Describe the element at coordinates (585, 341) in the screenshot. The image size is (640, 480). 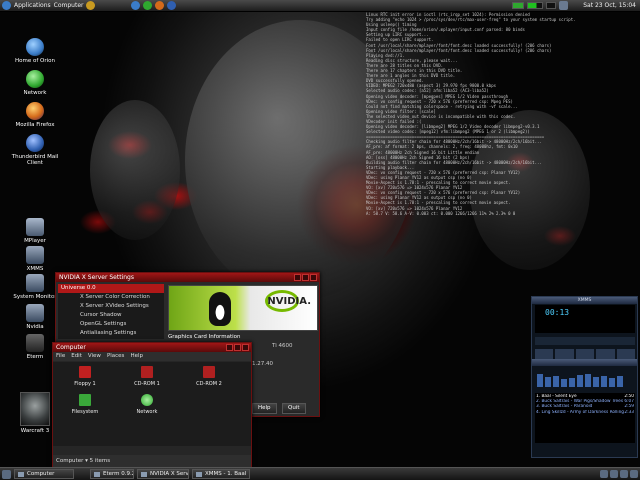
I see `xmms-seek-bar` at that location.